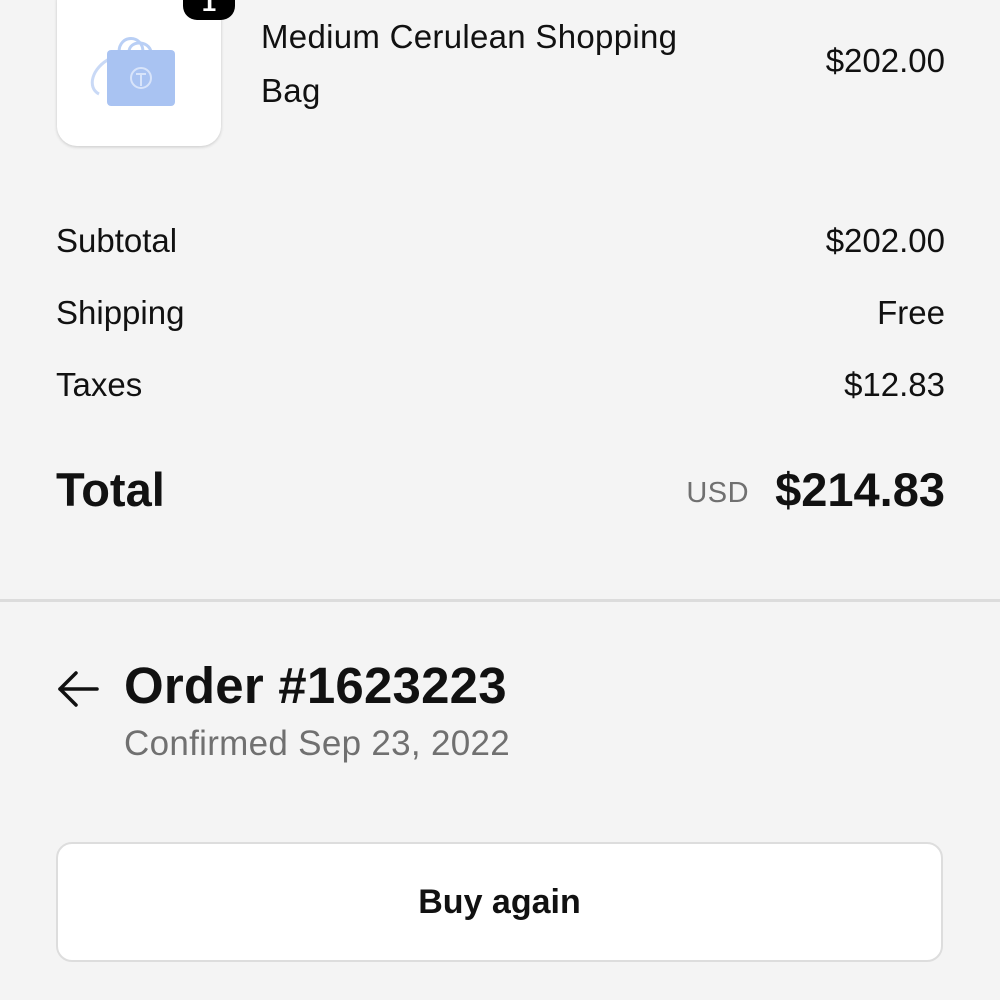 The height and width of the screenshot is (1000, 1000). Describe the element at coordinates (500, 385) in the screenshot. I see `taxes-row: Taxes $12.83` at that location.